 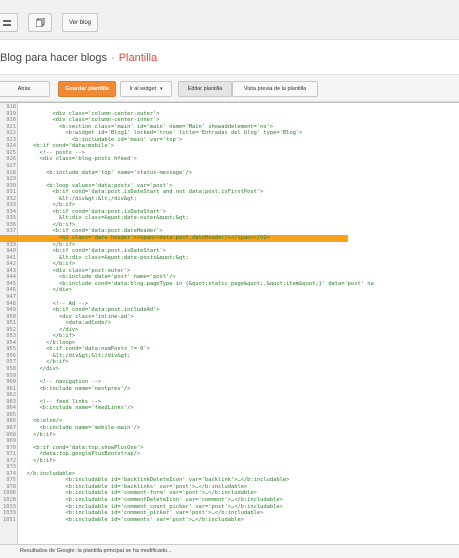 What do you see at coordinates (11, 198) in the screenshot?
I see `line-number: 932` at bounding box center [11, 198].